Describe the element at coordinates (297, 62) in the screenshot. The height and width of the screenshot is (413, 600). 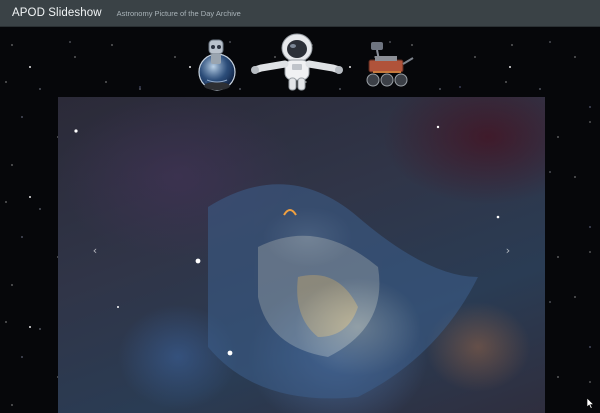
I see `astronaut-icon` at that location.